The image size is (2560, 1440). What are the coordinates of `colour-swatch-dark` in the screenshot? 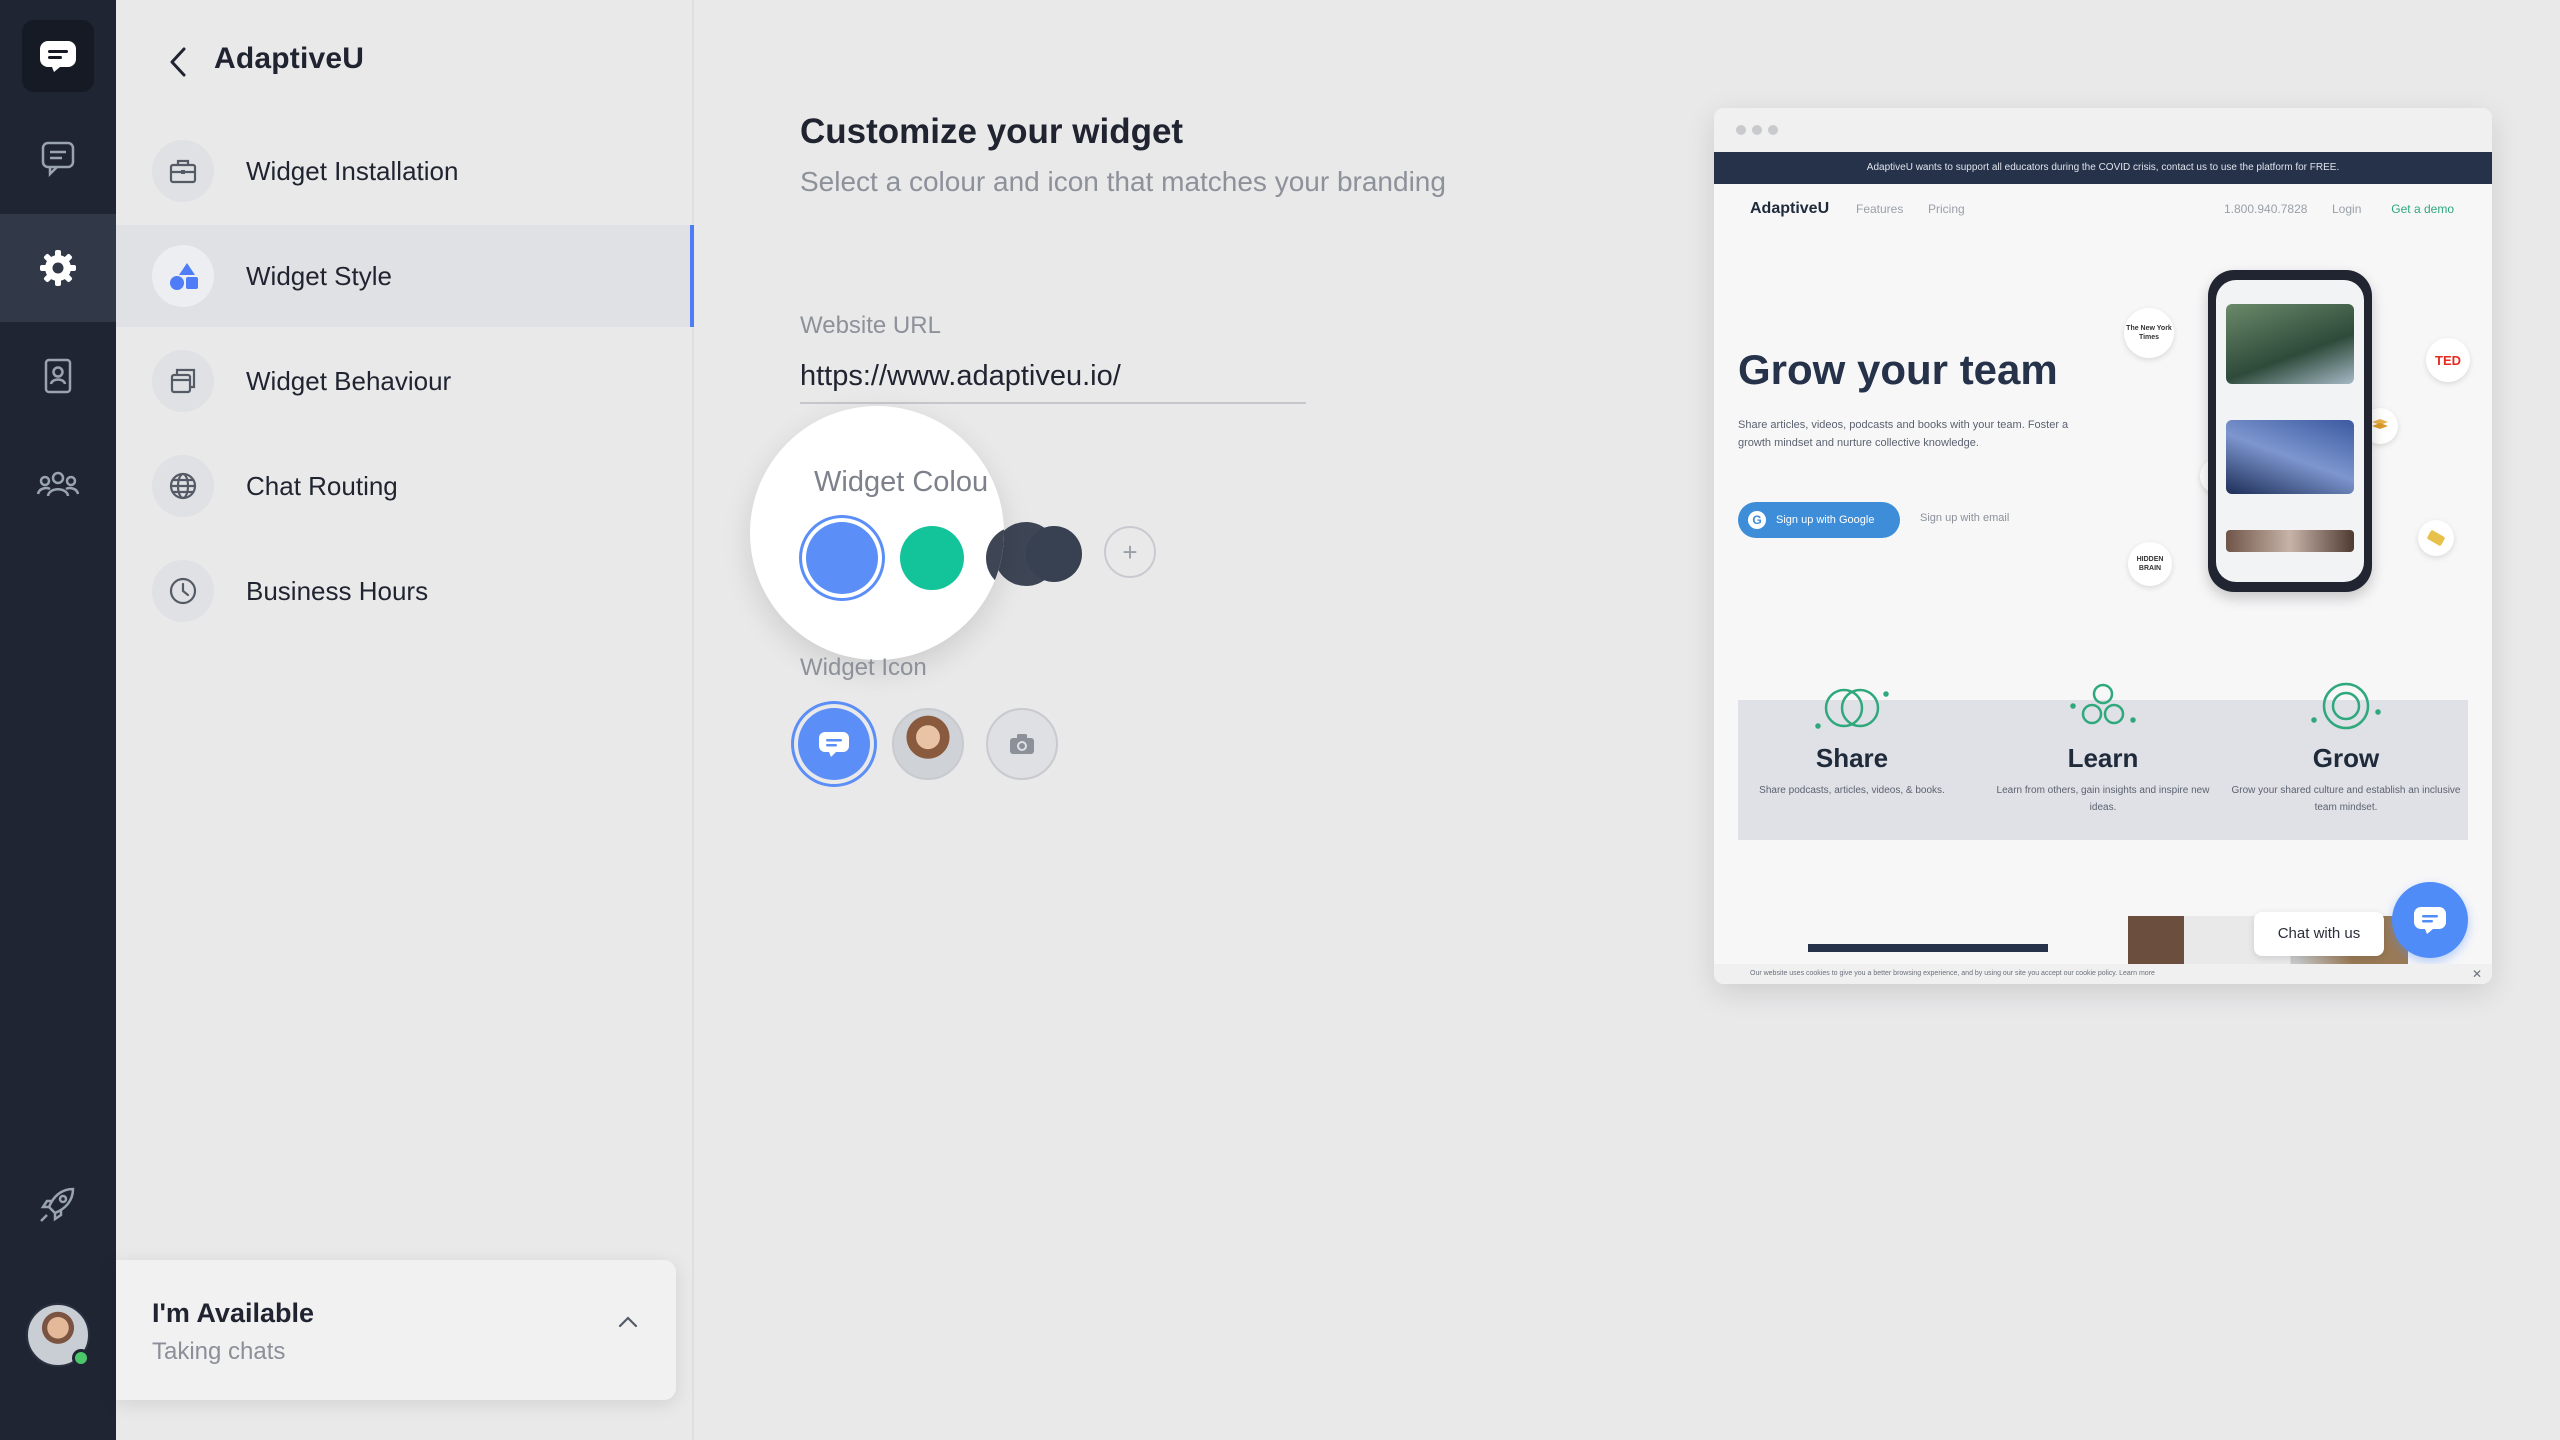 It's located at (1054, 554).